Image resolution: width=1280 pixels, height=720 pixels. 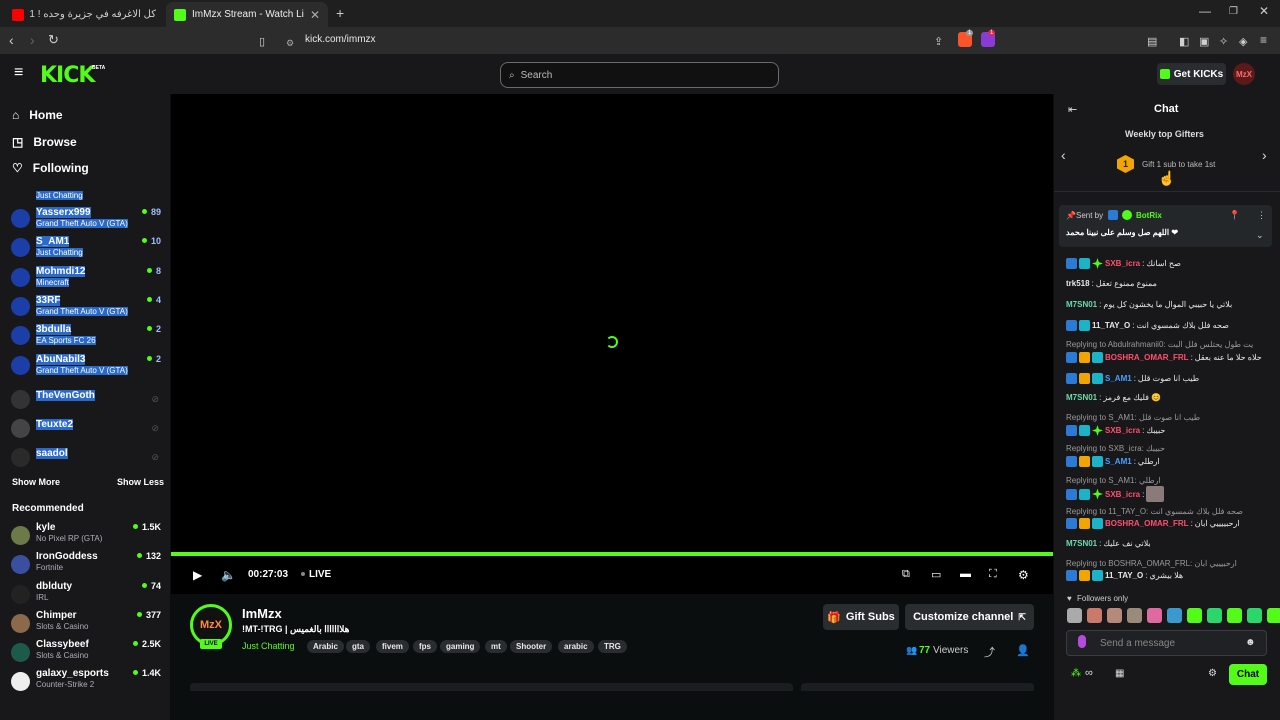 I want to click on gift-box-icon: ▦, so click(x=1119, y=673).